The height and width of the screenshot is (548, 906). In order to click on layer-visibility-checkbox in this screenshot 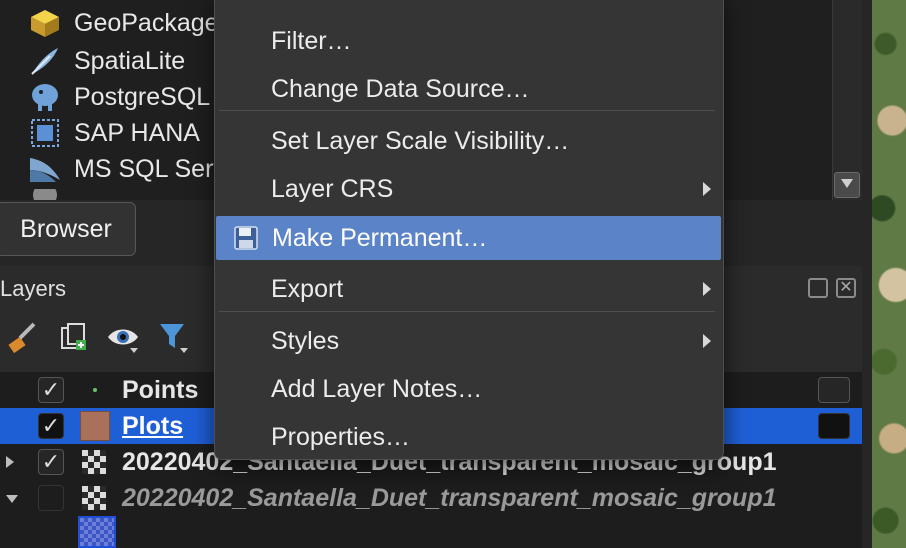, I will do `click(51, 498)`.